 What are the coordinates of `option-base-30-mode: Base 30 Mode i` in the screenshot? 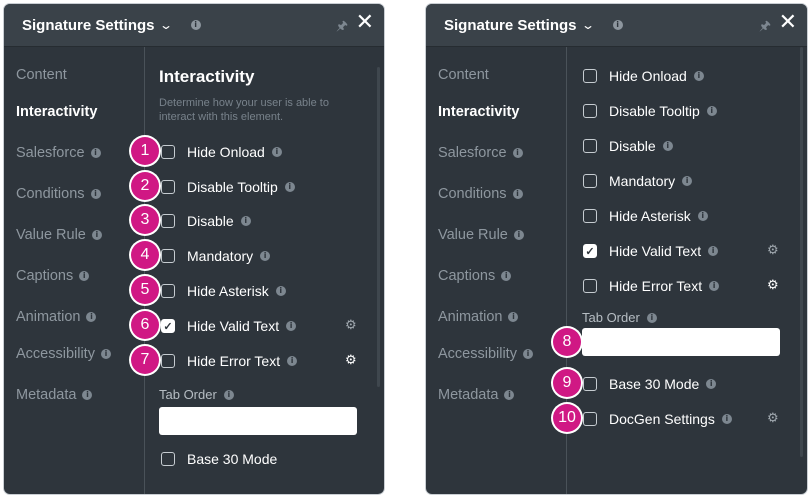 It's located at (650, 384).